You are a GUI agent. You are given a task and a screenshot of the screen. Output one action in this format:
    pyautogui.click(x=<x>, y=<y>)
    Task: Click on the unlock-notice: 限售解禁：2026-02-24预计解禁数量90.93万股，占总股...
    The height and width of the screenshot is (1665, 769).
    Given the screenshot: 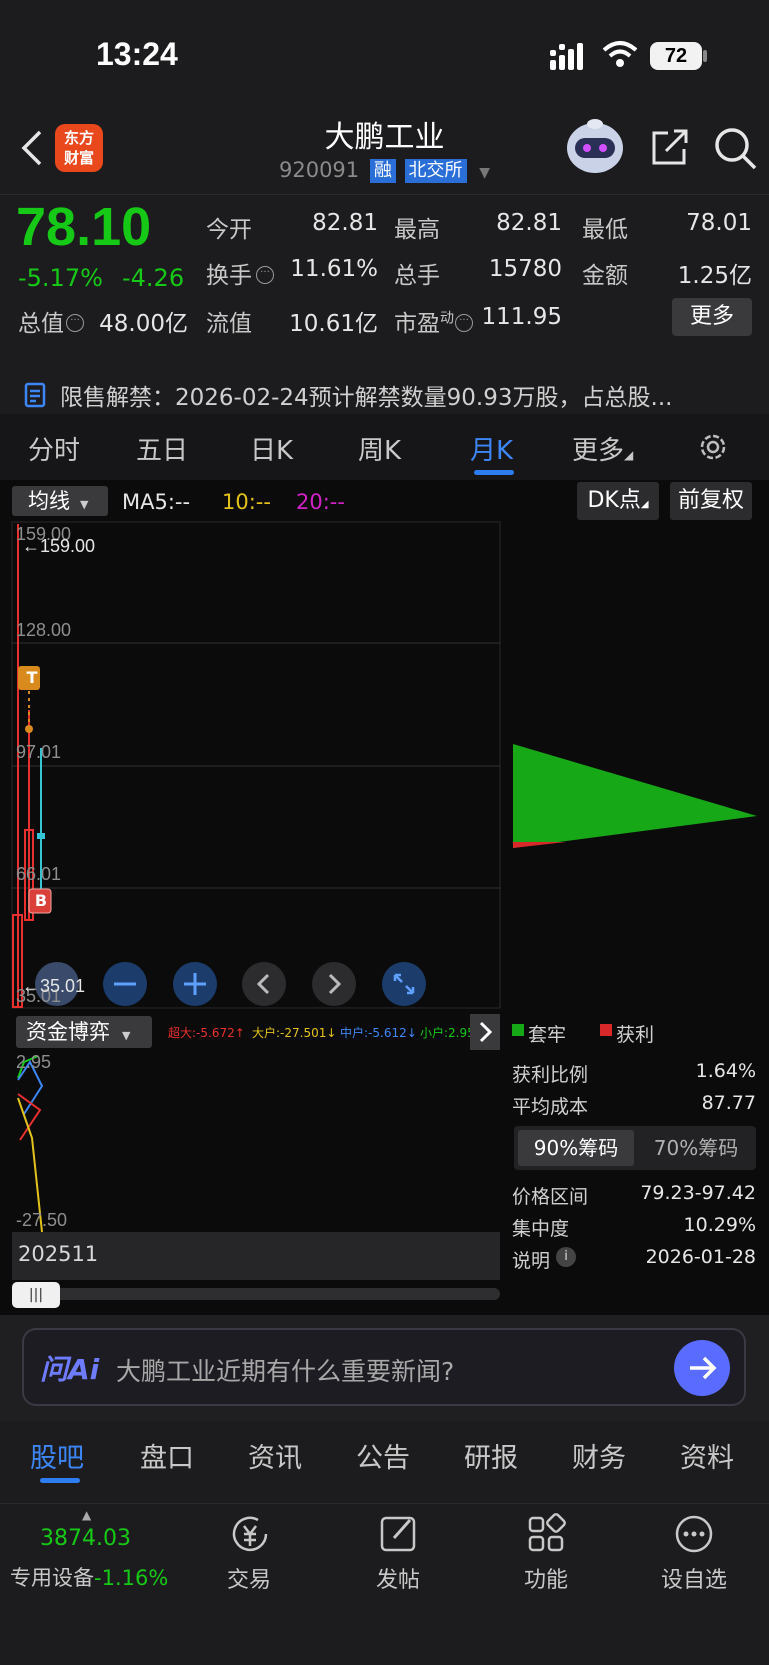 What is the action you would take?
    pyautogui.click(x=410, y=395)
    